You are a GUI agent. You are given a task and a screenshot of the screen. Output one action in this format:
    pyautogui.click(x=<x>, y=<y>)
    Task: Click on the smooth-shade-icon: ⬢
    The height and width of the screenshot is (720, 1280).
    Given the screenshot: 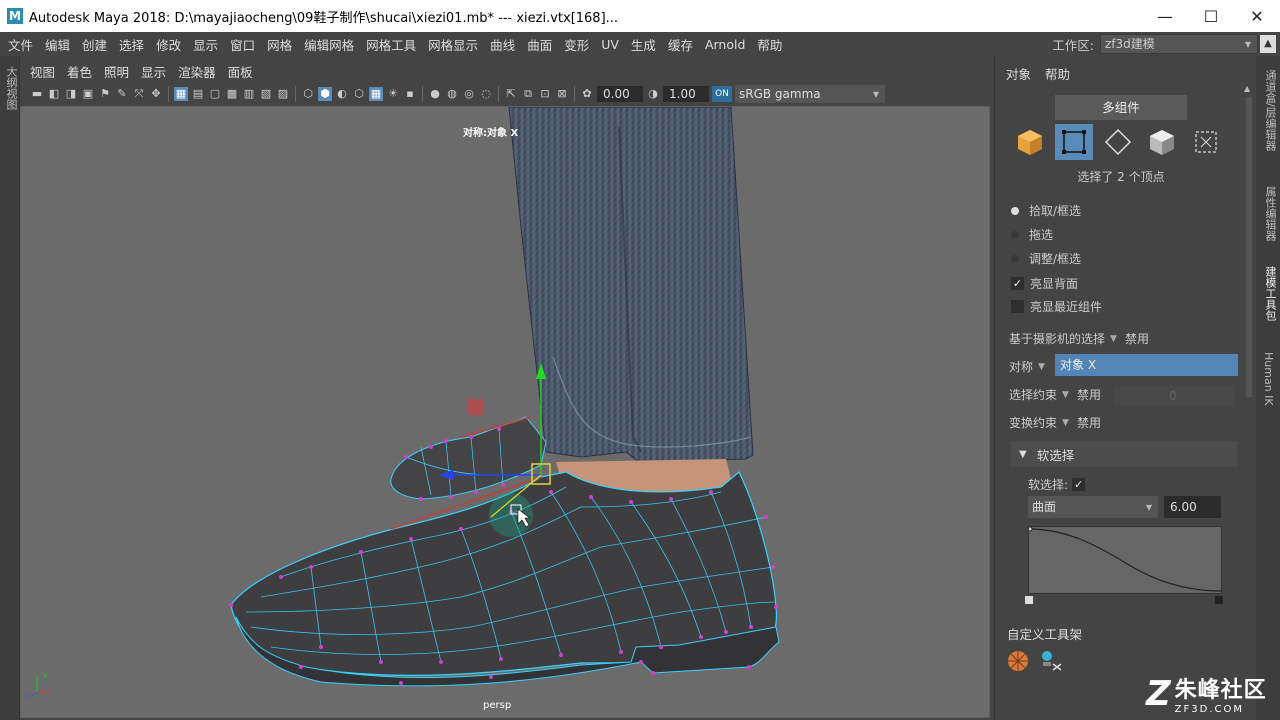 What is the action you would take?
    pyautogui.click(x=325, y=94)
    